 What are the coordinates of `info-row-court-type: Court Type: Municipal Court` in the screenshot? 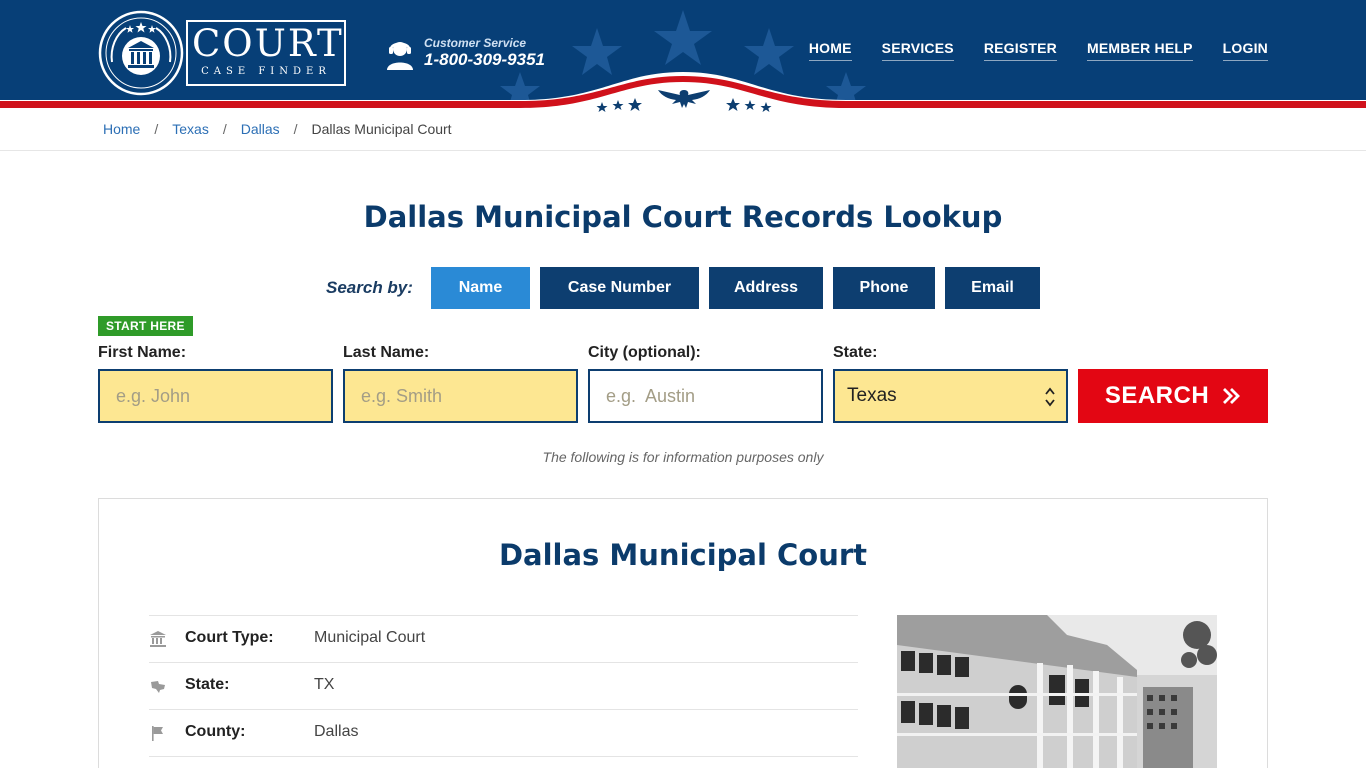 It's located at (503, 638).